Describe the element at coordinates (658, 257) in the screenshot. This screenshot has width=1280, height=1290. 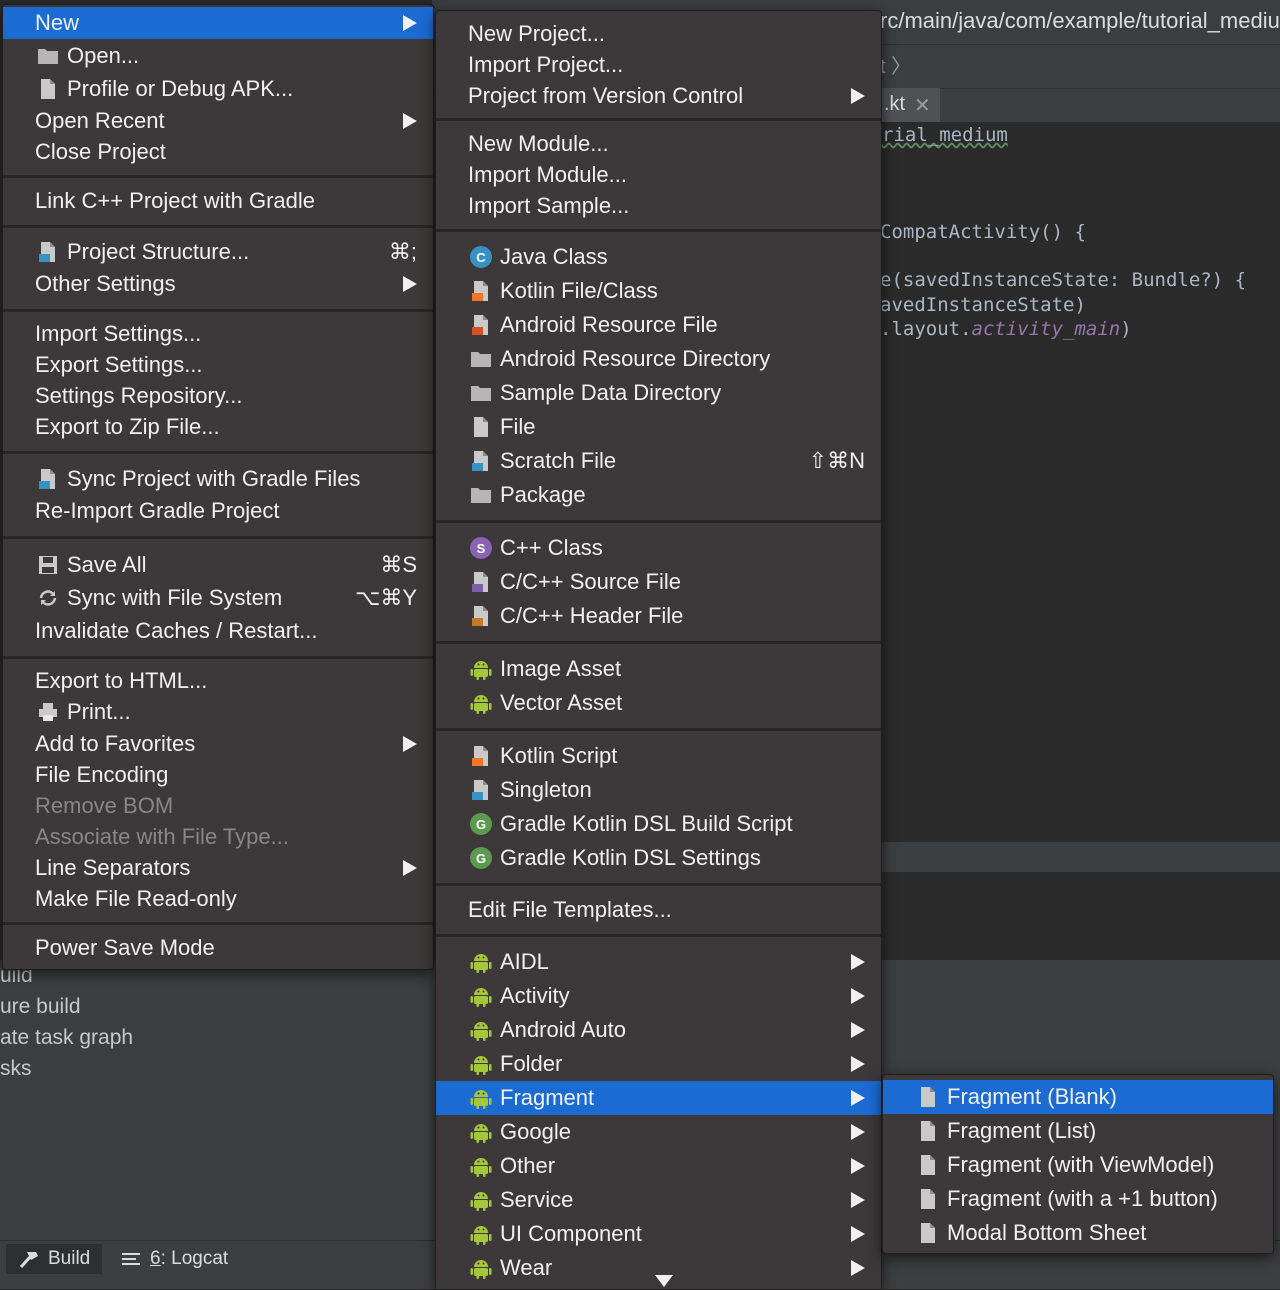
I see `new-menu-item-java-class: C Java Class` at that location.